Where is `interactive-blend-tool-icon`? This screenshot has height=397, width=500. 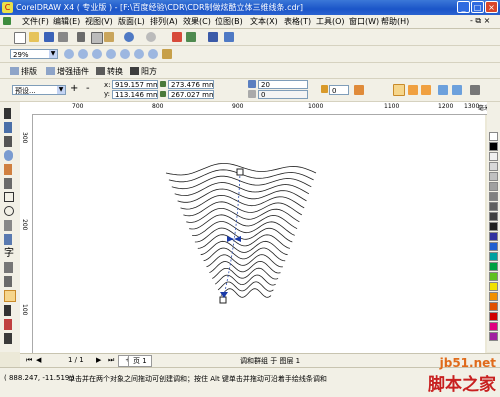 interactive-blend-tool-icon is located at coordinates (10, 296).